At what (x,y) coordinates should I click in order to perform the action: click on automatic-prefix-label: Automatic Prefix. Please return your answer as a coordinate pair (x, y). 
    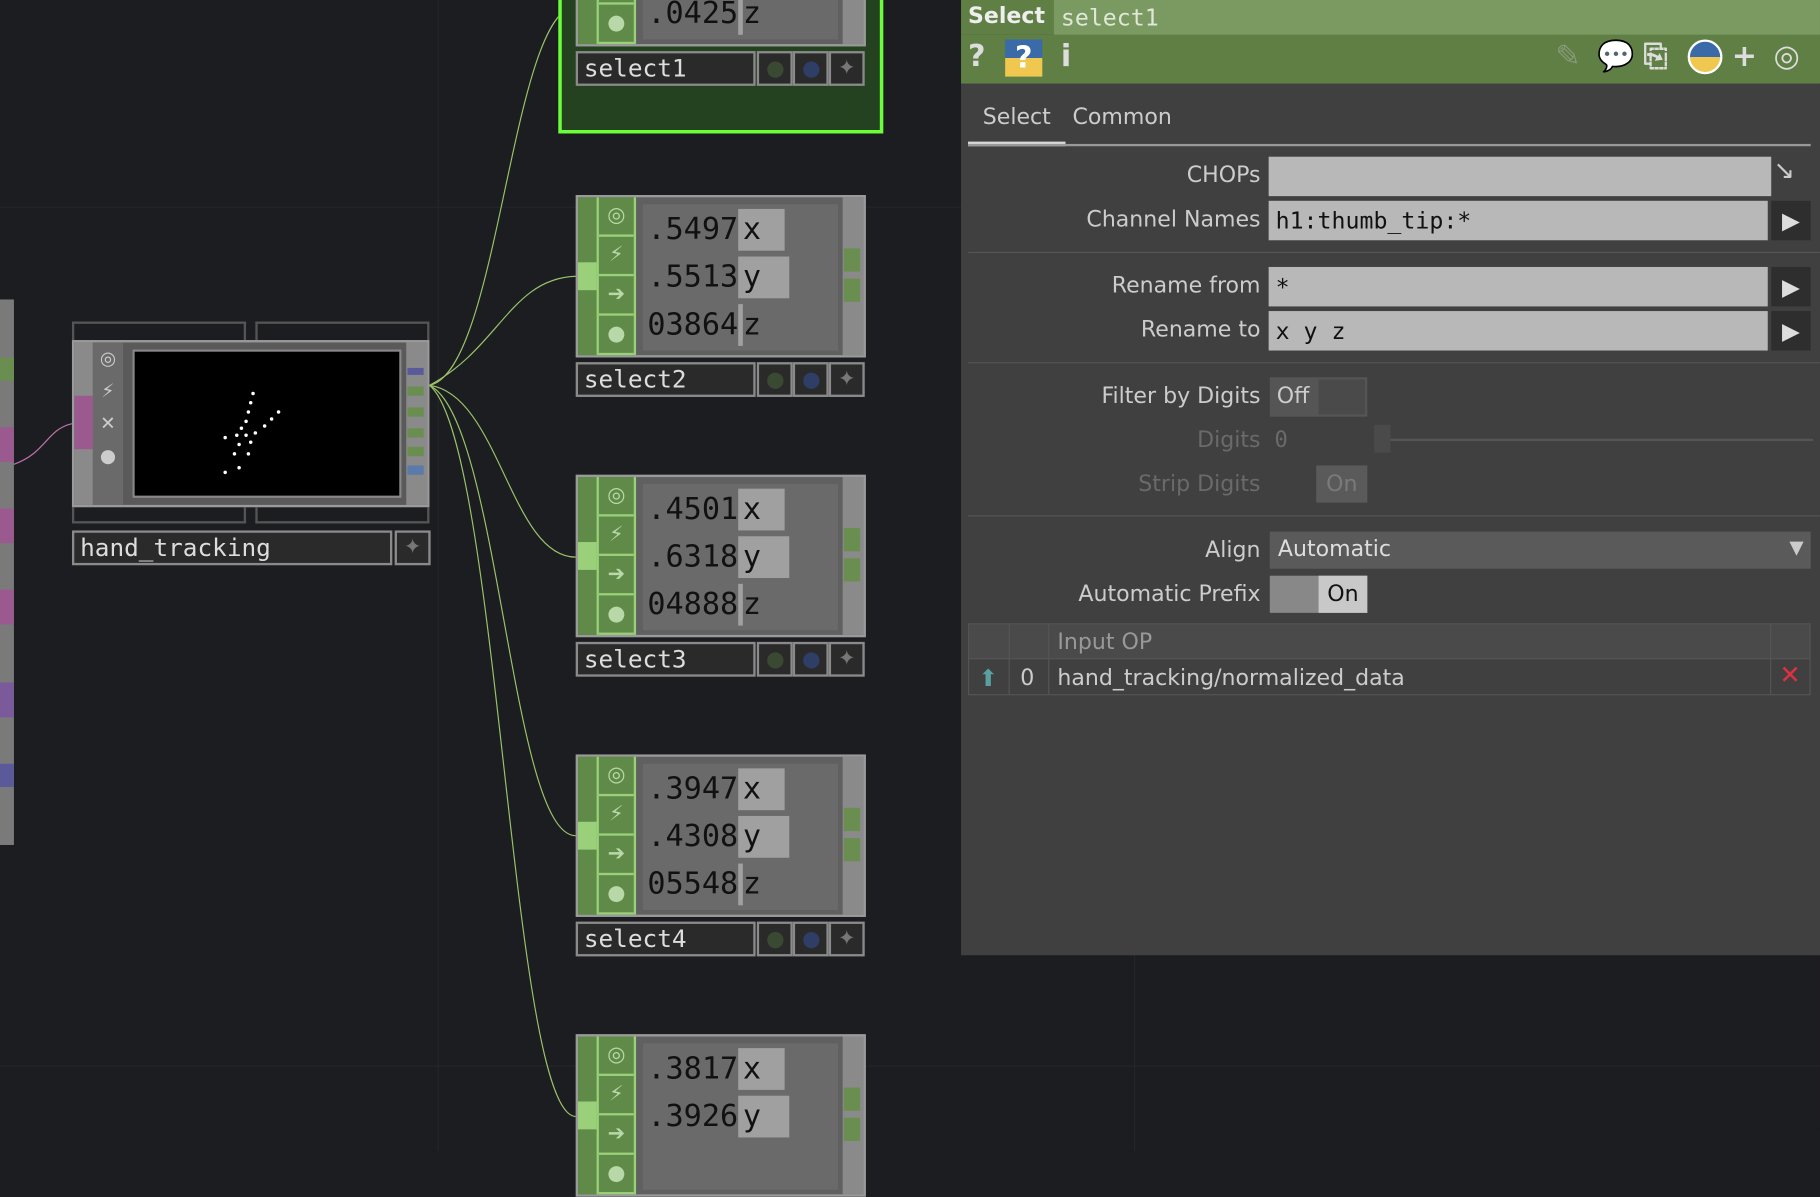
    Looking at the image, I should click on (1169, 594).